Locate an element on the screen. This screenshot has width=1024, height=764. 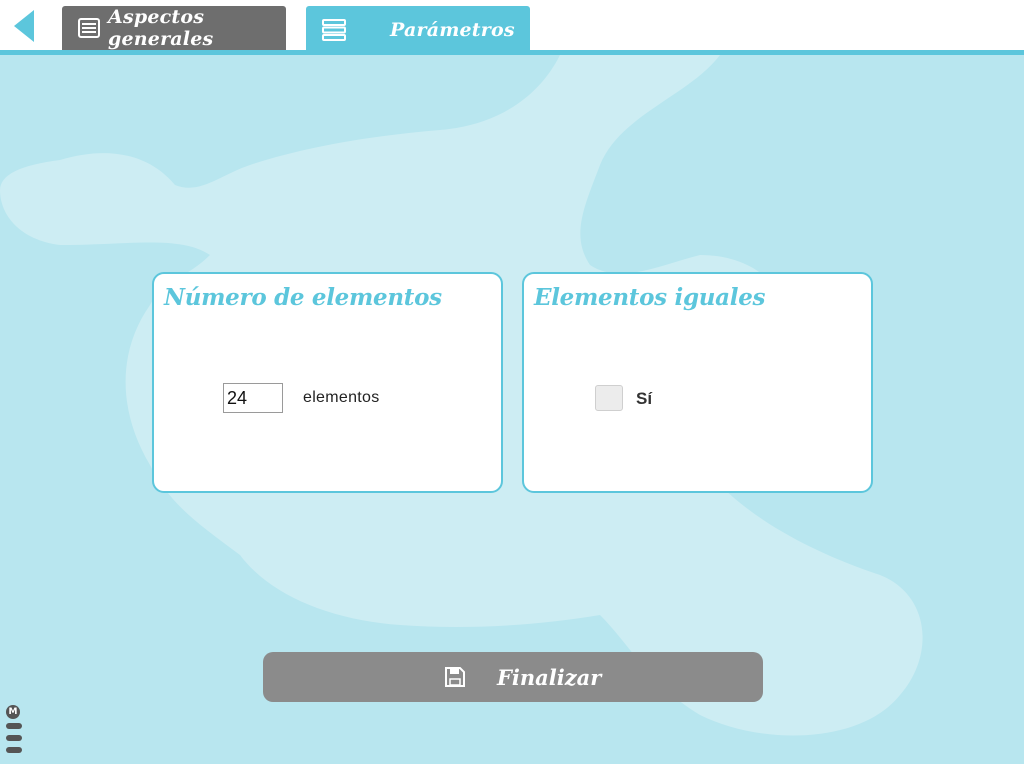
top-bar: Aspectos generales Parámetros is located at coordinates (512, 27).